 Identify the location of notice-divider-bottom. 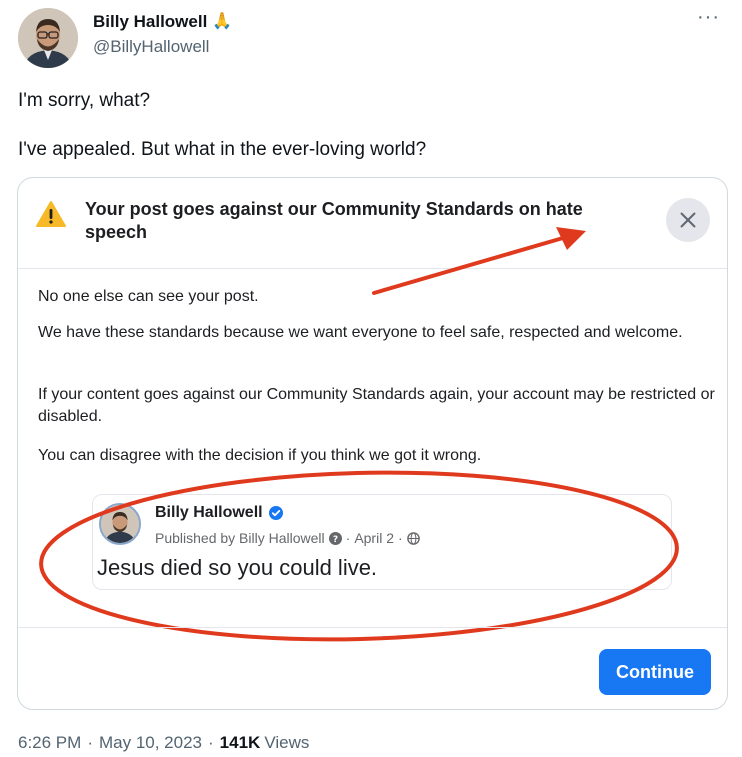
(372, 627).